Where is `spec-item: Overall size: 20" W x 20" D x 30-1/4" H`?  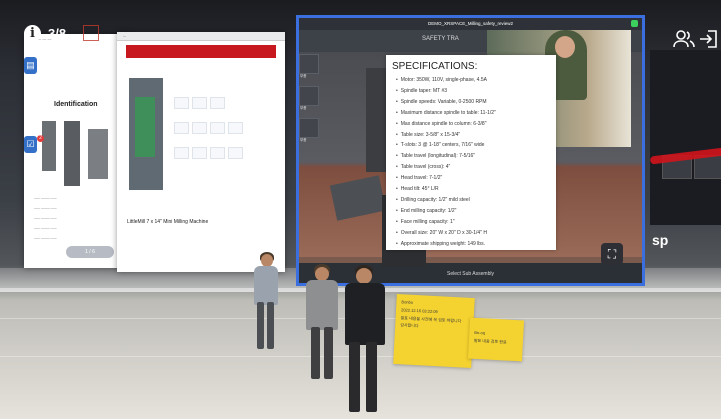
spec-item: Overall size: 20" W x 20" D x 30-1/4" H is located at coordinates (446, 233).